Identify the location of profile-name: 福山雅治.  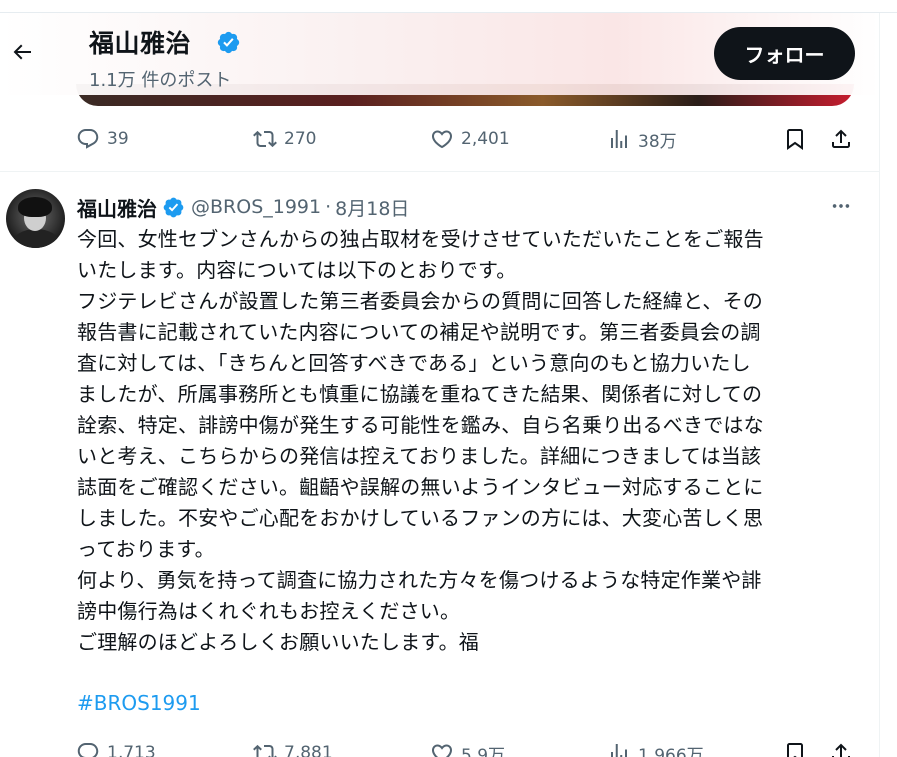
(140, 43).